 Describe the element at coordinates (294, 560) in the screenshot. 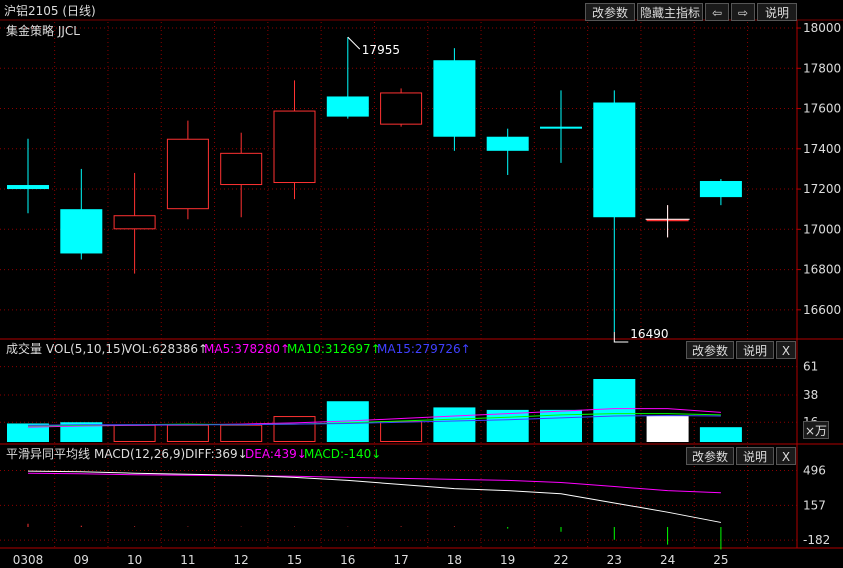

I see `x-tick-label: 15` at that location.